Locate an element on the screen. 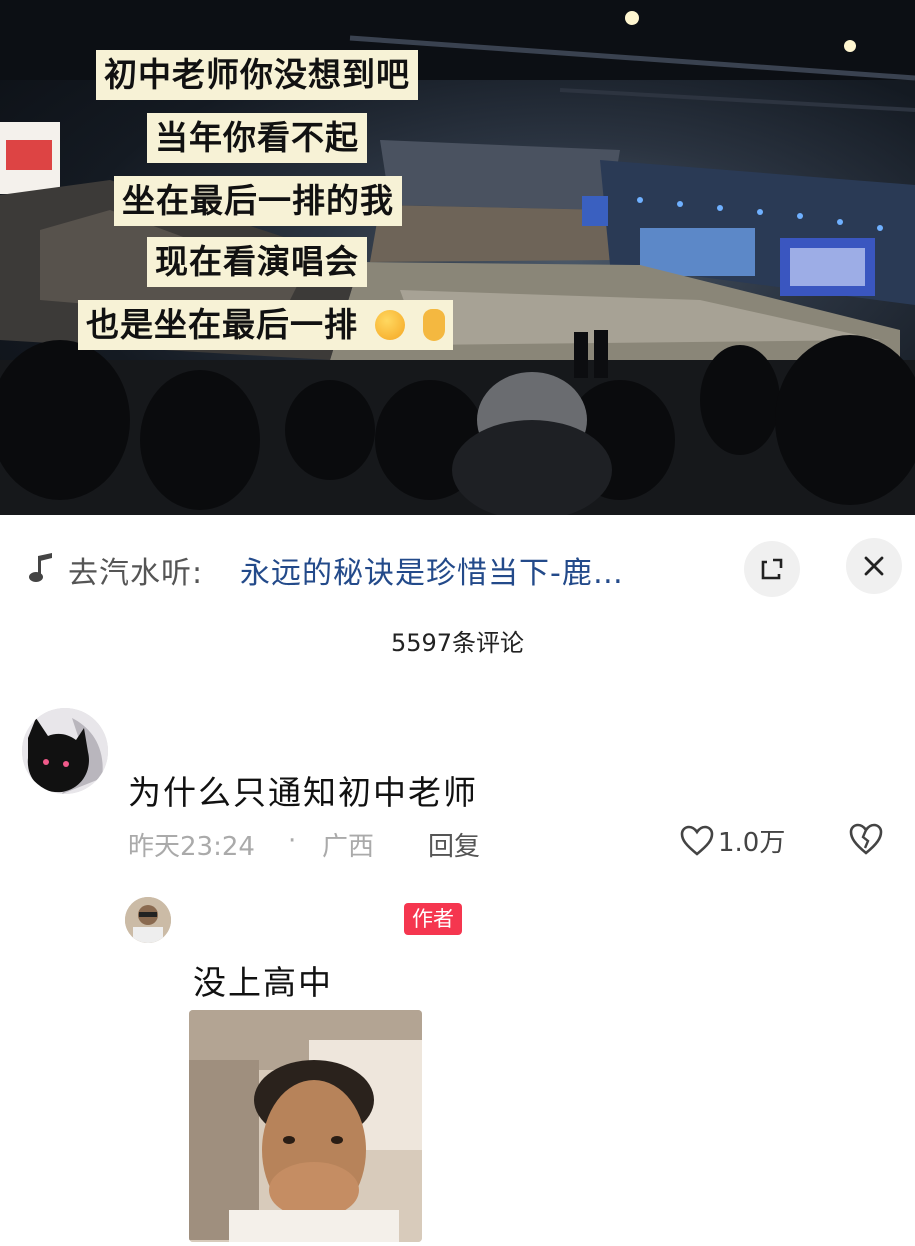 Image resolution: width=915 pixels, height=1246 pixels. reply-image is located at coordinates (305, 1126).